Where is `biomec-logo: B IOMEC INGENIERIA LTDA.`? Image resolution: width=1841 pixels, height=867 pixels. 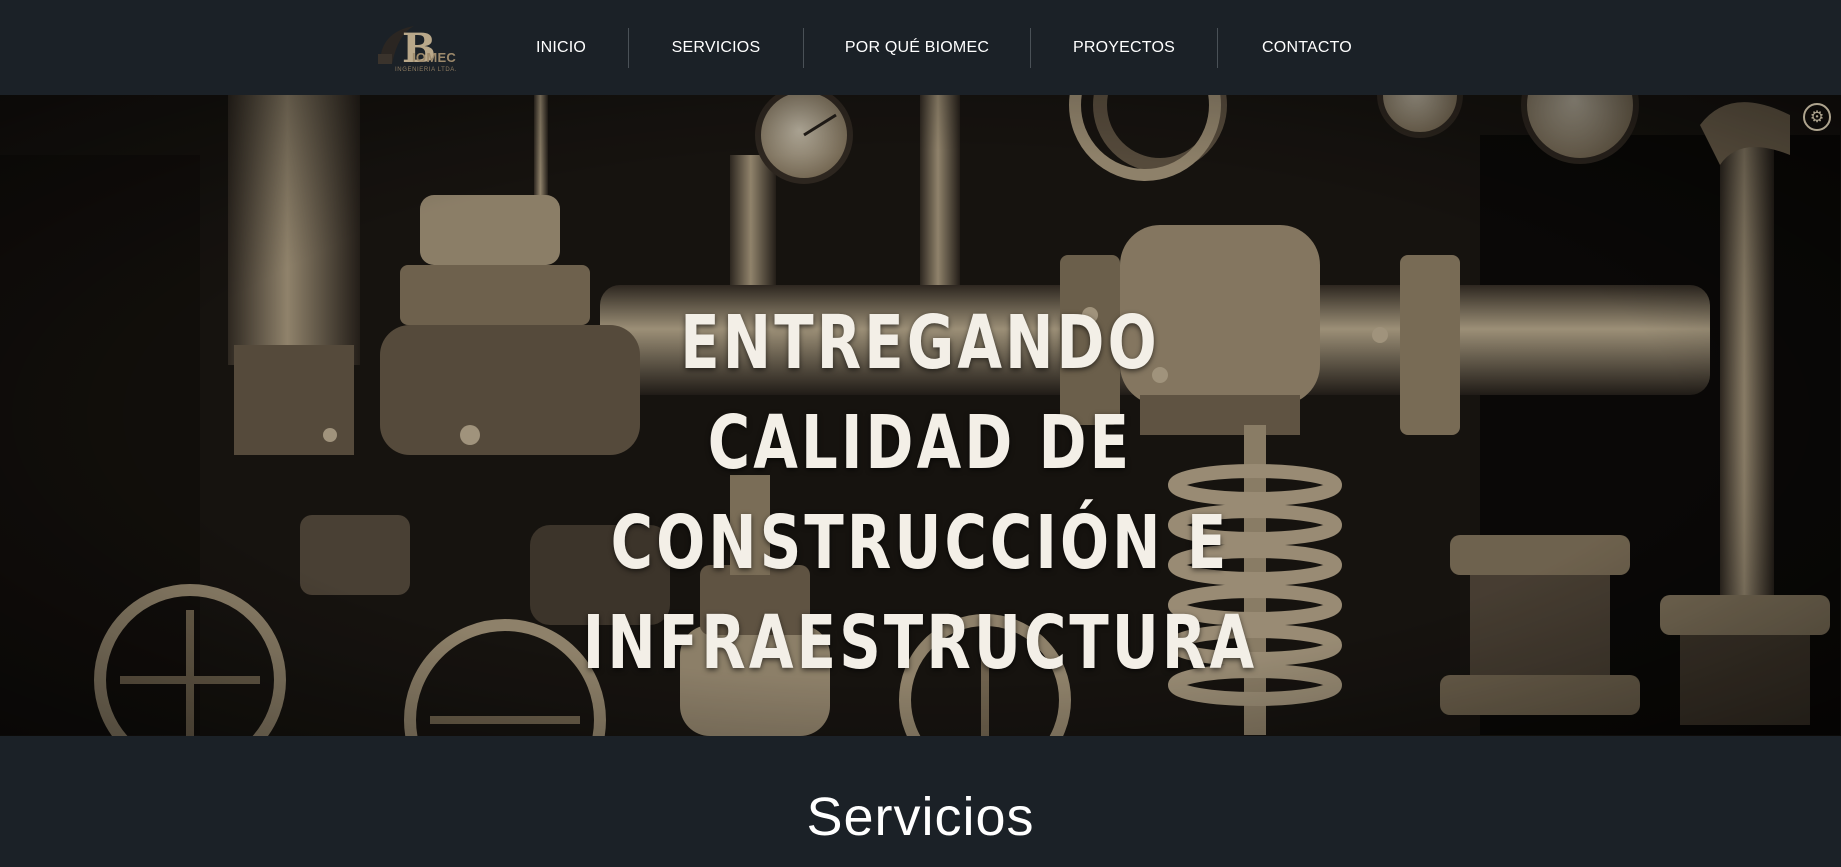
biomec-logo: B IOMEC INGENIERIA LTDA. is located at coordinates (429, 50).